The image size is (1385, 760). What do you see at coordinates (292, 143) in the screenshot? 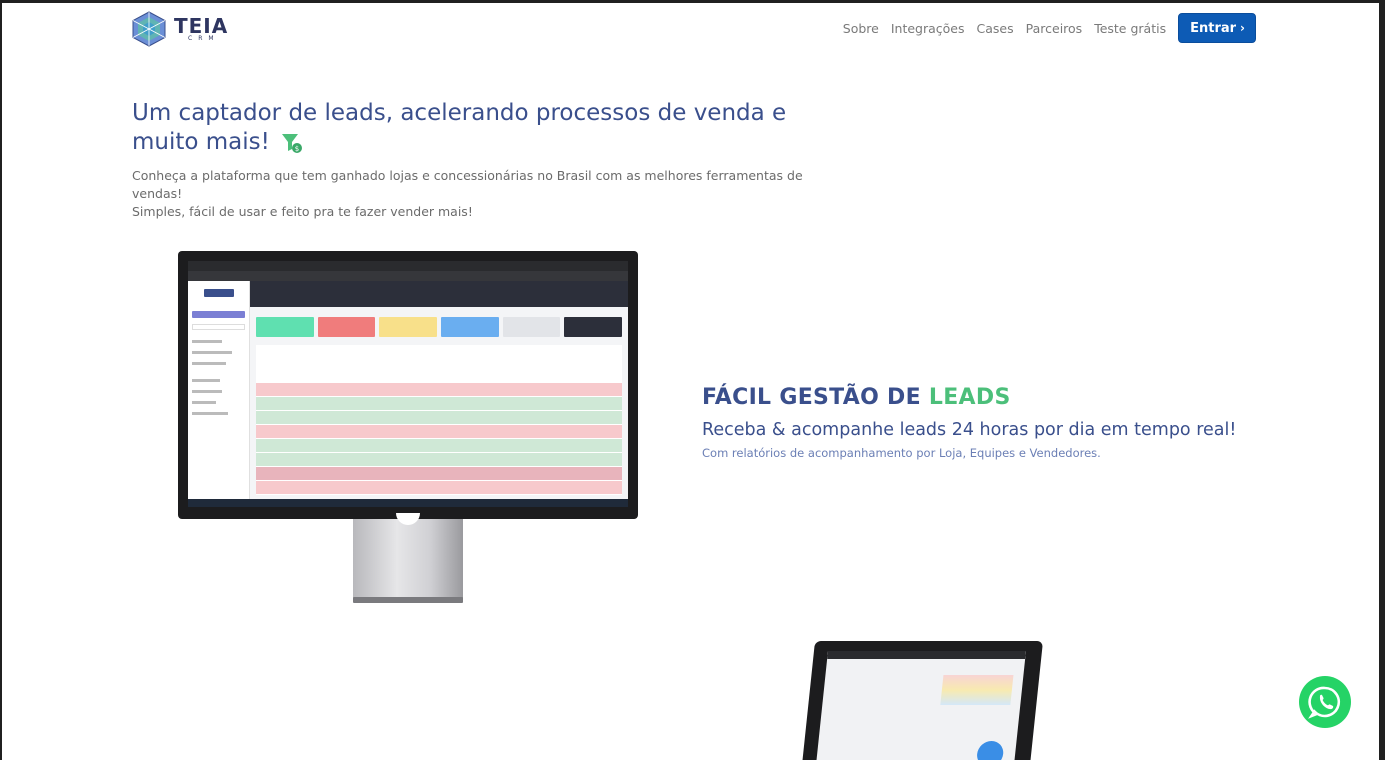
I see `funnel-money-icon: $` at bounding box center [292, 143].